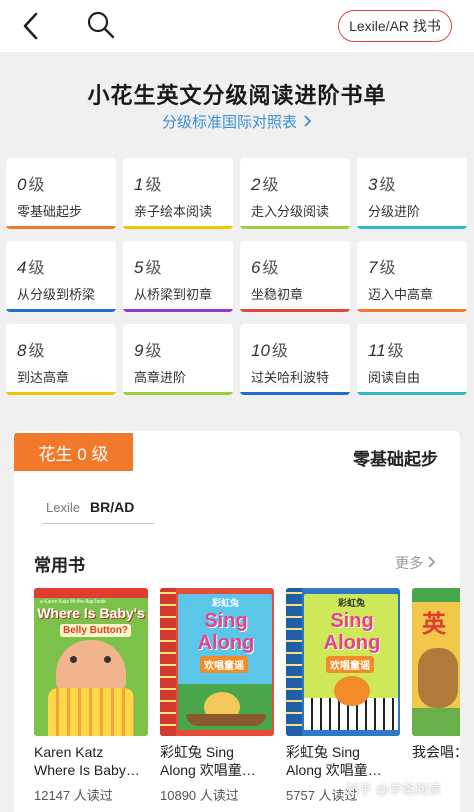  What do you see at coordinates (295, 276) in the screenshot?
I see `level-tile-6: 6 级坐稳初章` at bounding box center [295, 276].